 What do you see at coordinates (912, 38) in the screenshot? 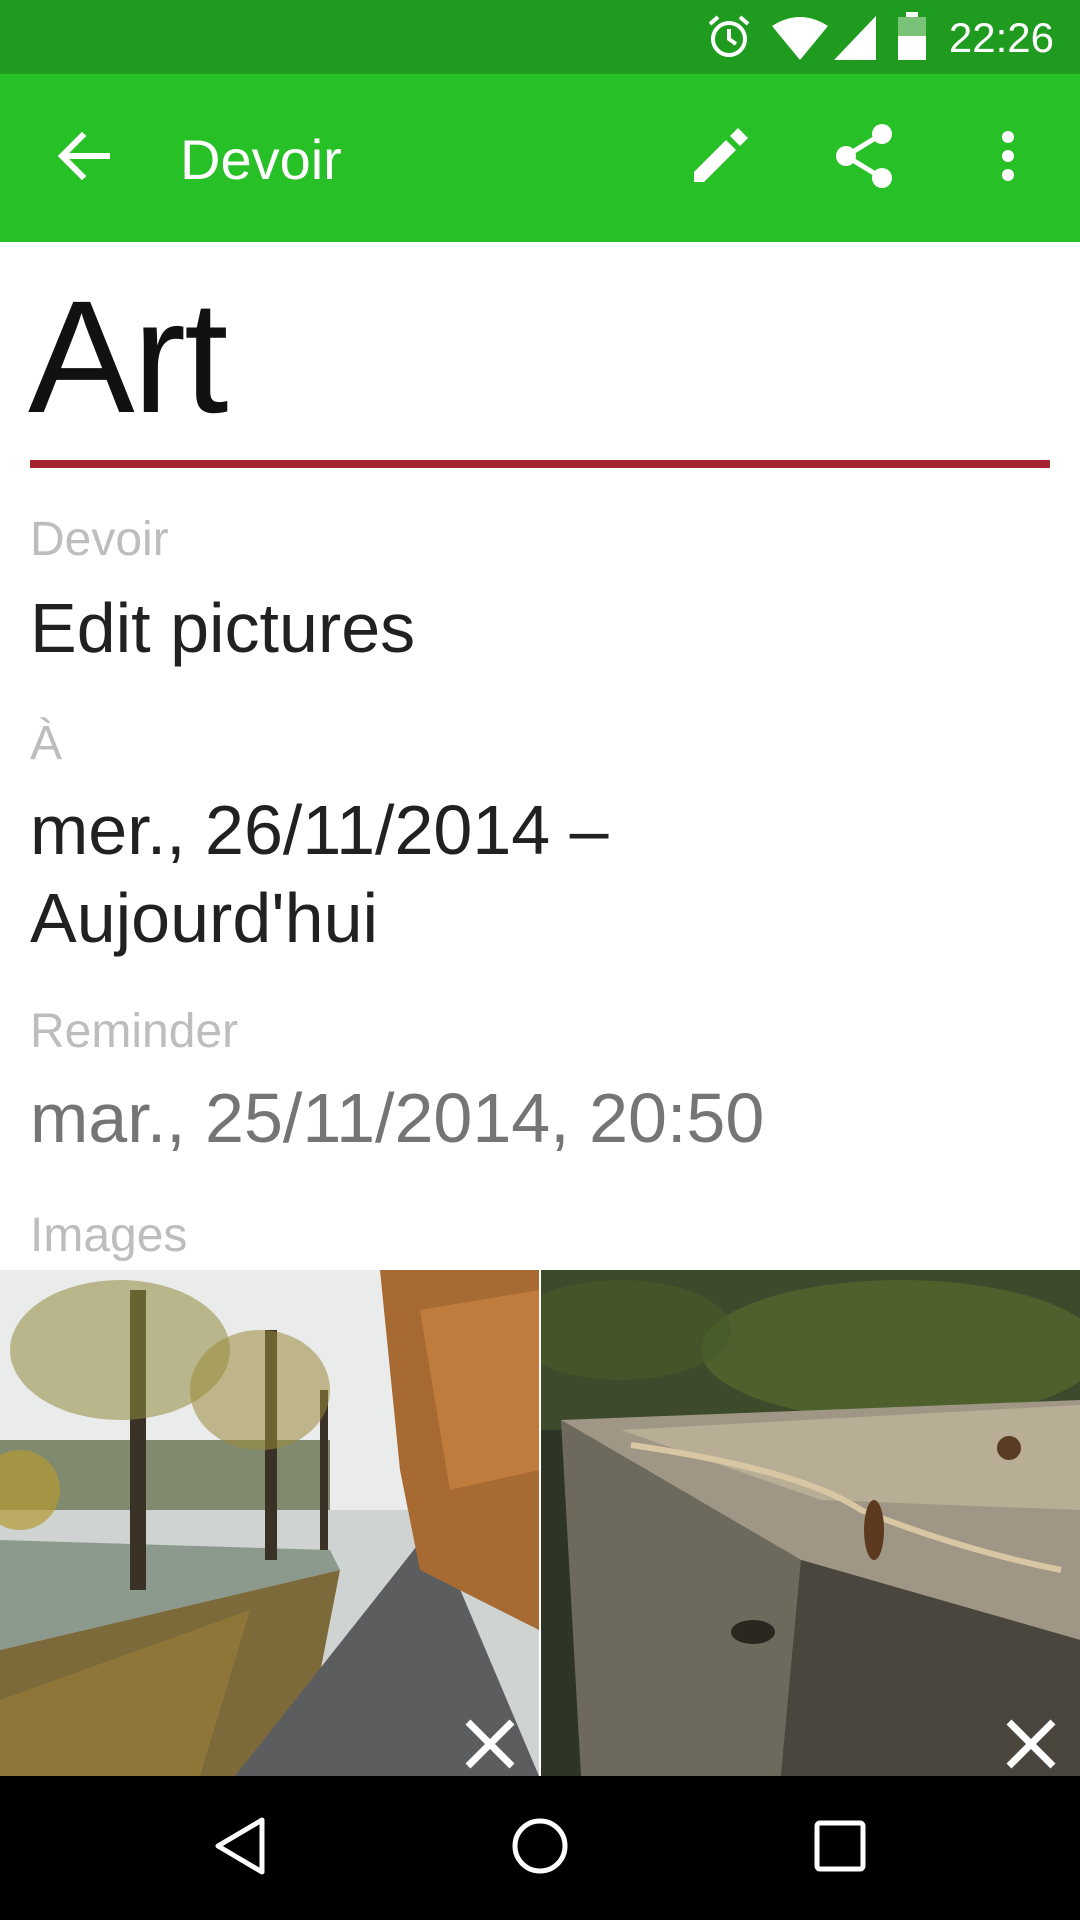
I see `battery-icon` at bounding box center [912, 38].